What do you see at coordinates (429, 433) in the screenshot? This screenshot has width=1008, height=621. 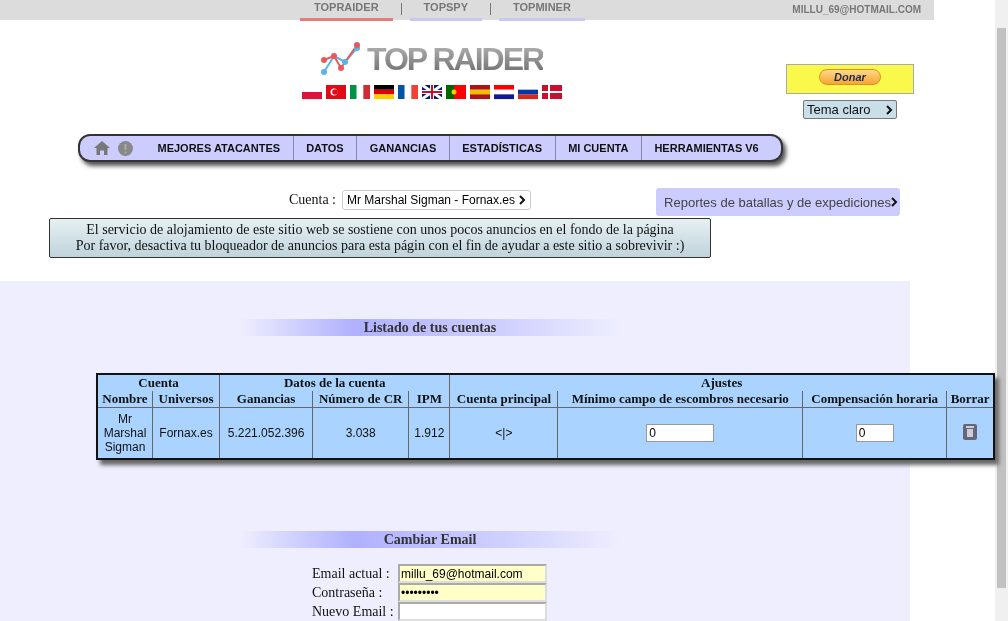 I see `table-cell: 1.912` at bounding box center [429, 433].